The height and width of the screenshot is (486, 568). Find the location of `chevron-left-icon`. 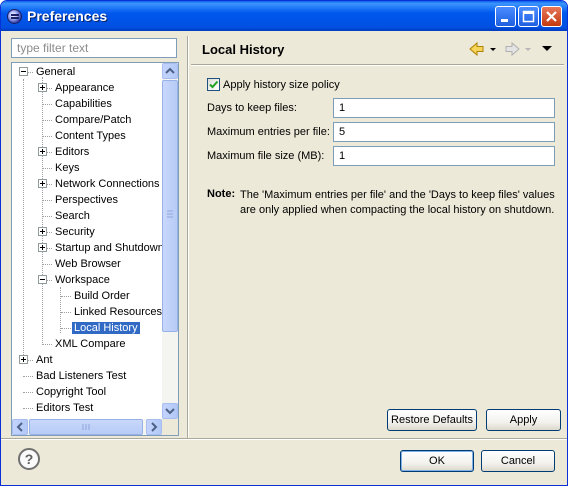

chevron-left-icon is located at coordinates (19, 427).